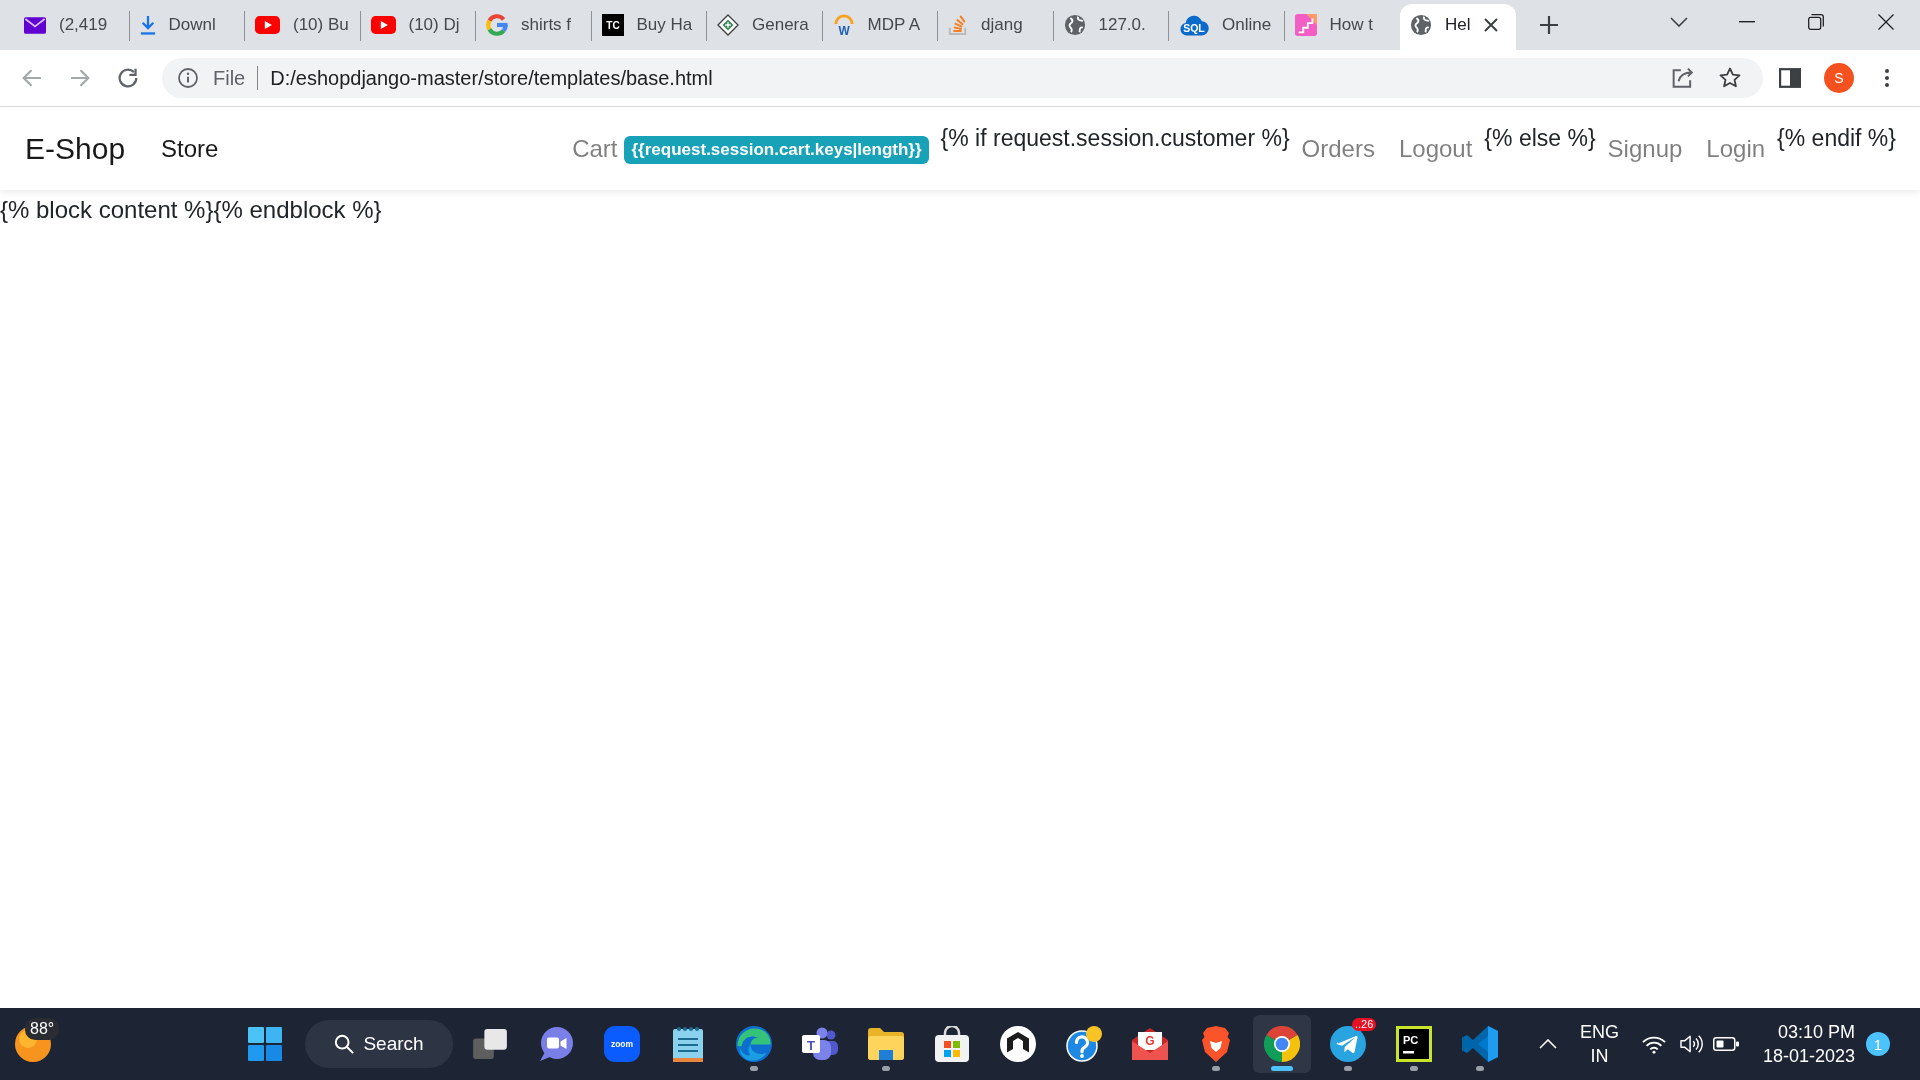  Describe the element at coordinates (1730, 78) in the screenshot. I see `star-icon` at that location.